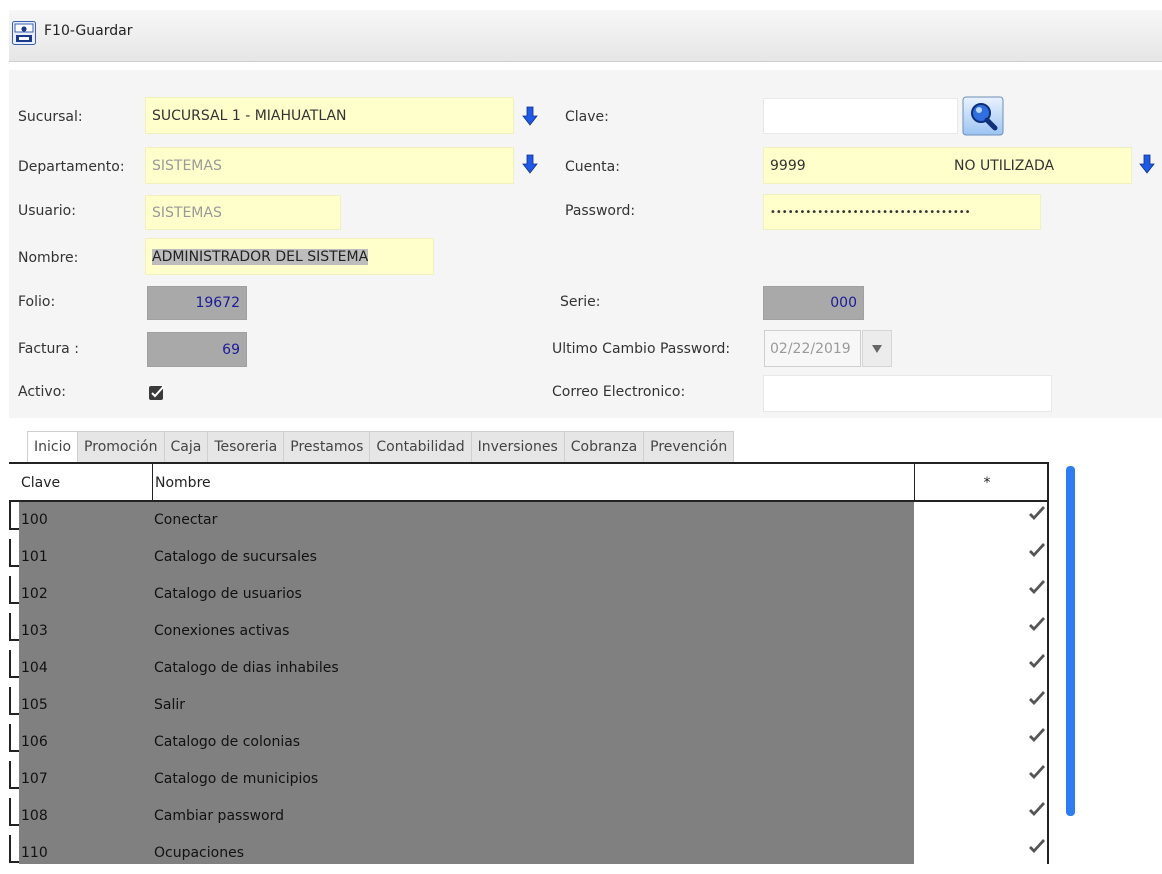 The height and width of the screenshot is (874, 1162). What do you see at coordinates (528, 742) in the screenshot?
I see `table-row: 106 Catalogo de colonias` at bounding box center [528, 742].